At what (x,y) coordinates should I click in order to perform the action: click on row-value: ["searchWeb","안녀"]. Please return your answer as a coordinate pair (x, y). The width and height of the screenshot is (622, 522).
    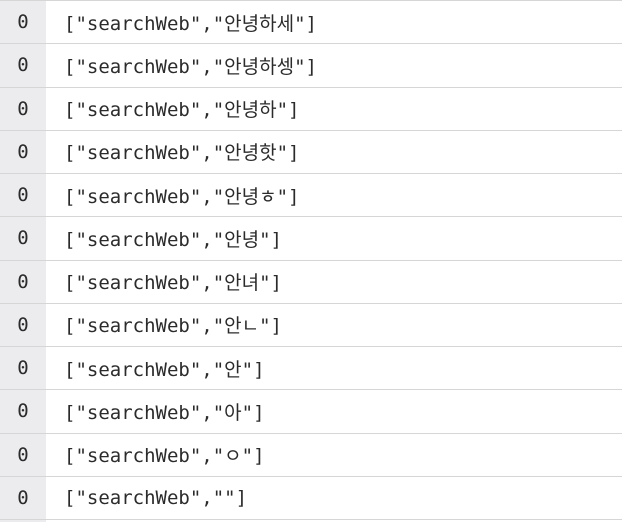
    Looking at the image, I should click on (173, 283).